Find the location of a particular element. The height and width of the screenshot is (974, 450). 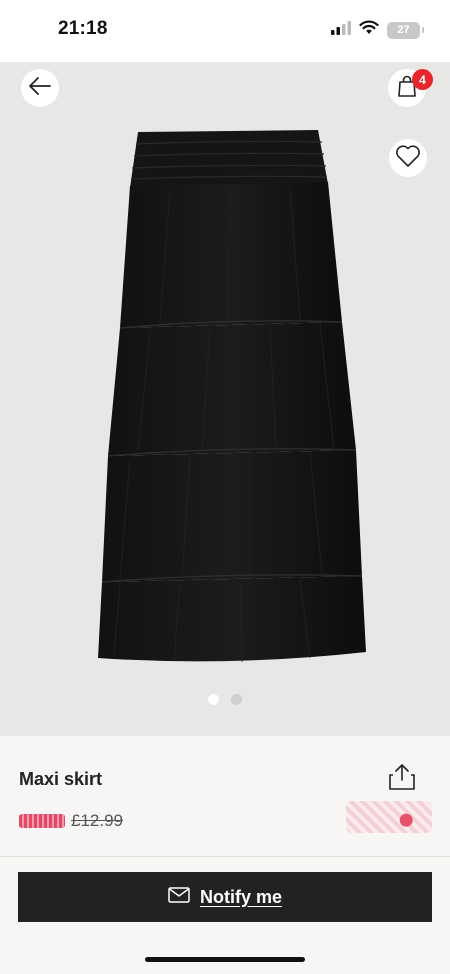

back-button is located at coordinates (40, 88).